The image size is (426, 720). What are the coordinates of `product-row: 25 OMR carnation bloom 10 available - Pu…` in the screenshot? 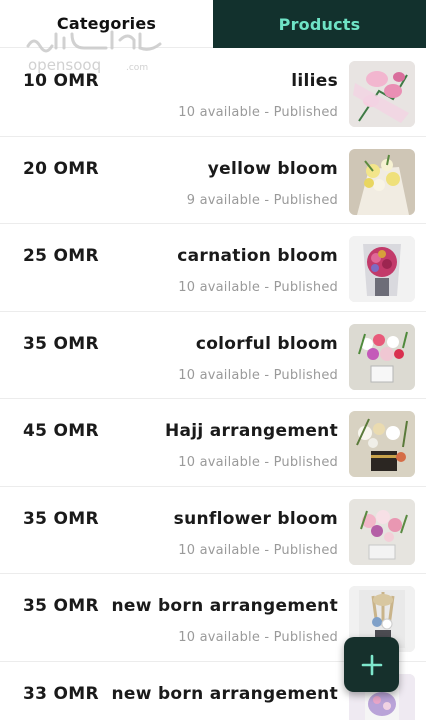 It's located at (213, 268).